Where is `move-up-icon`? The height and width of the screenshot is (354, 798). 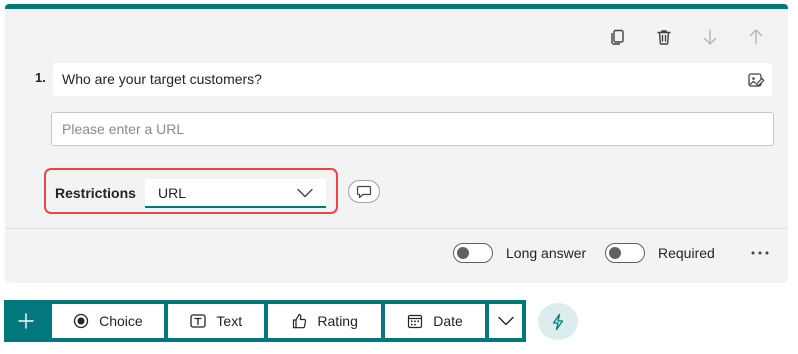
move-up-icon is located at coordinates (756, 37).